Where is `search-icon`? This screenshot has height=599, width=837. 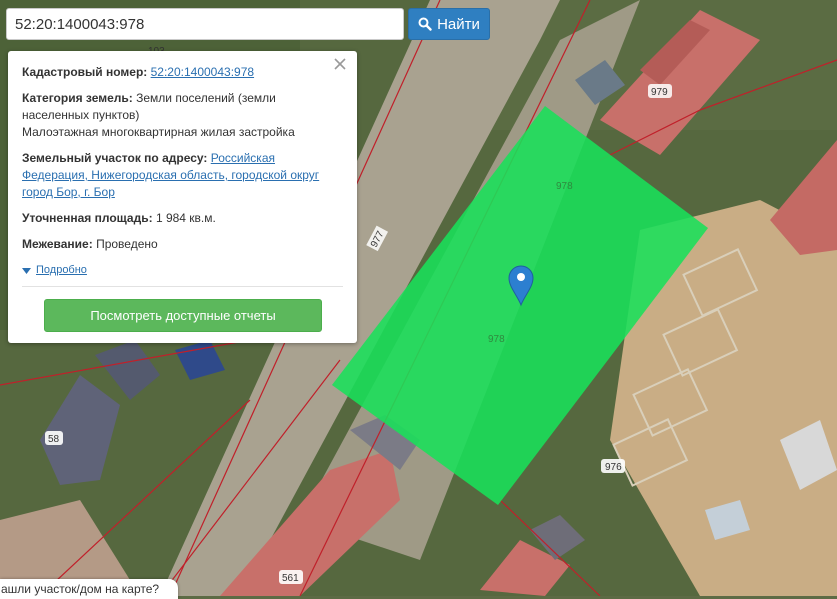 search-icon is located at coordinates (425, 24).